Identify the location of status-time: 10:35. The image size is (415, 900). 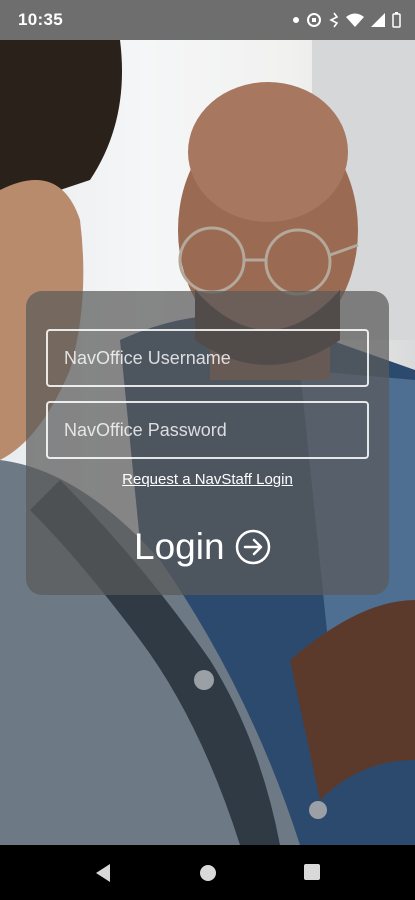
(40, 19).